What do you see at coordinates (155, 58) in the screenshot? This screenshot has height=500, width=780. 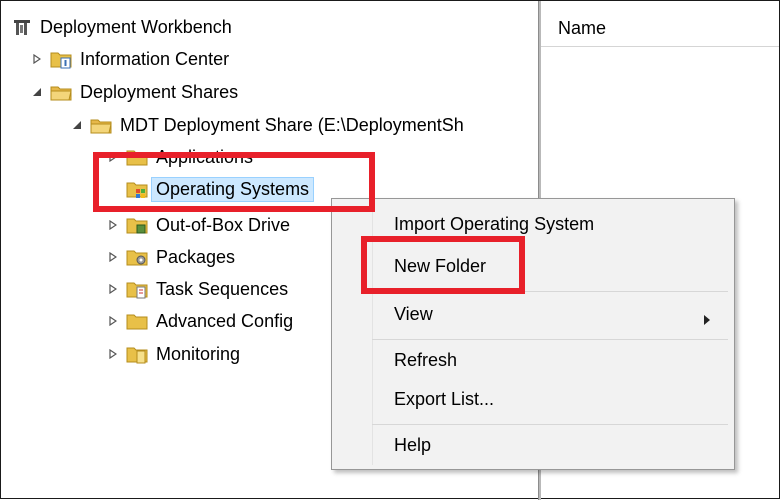 I see `tree-item-label: Information Center` at bounding box center [155, 58].